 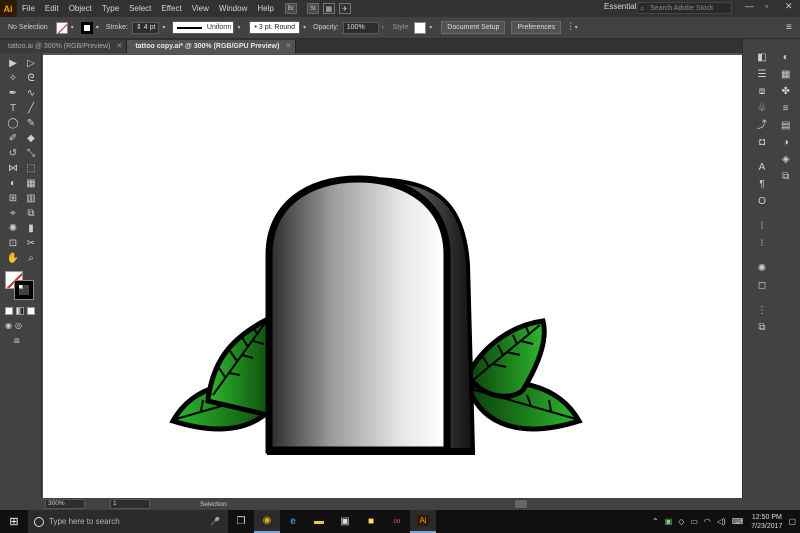 I want to click on properties-panel-icon: ⁝, so click(x=761, y=243).